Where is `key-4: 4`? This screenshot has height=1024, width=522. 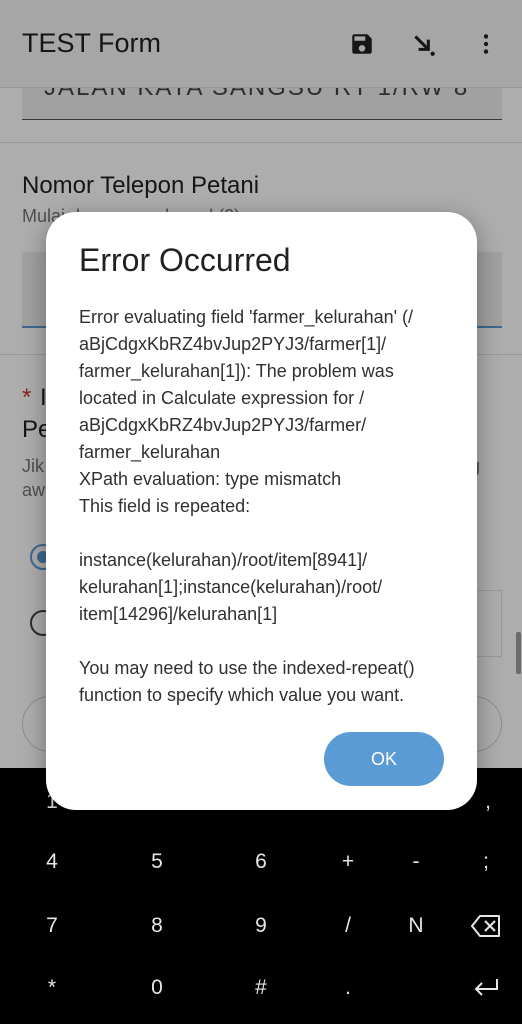
key-4: 4 is located at coordinates (52, 862).